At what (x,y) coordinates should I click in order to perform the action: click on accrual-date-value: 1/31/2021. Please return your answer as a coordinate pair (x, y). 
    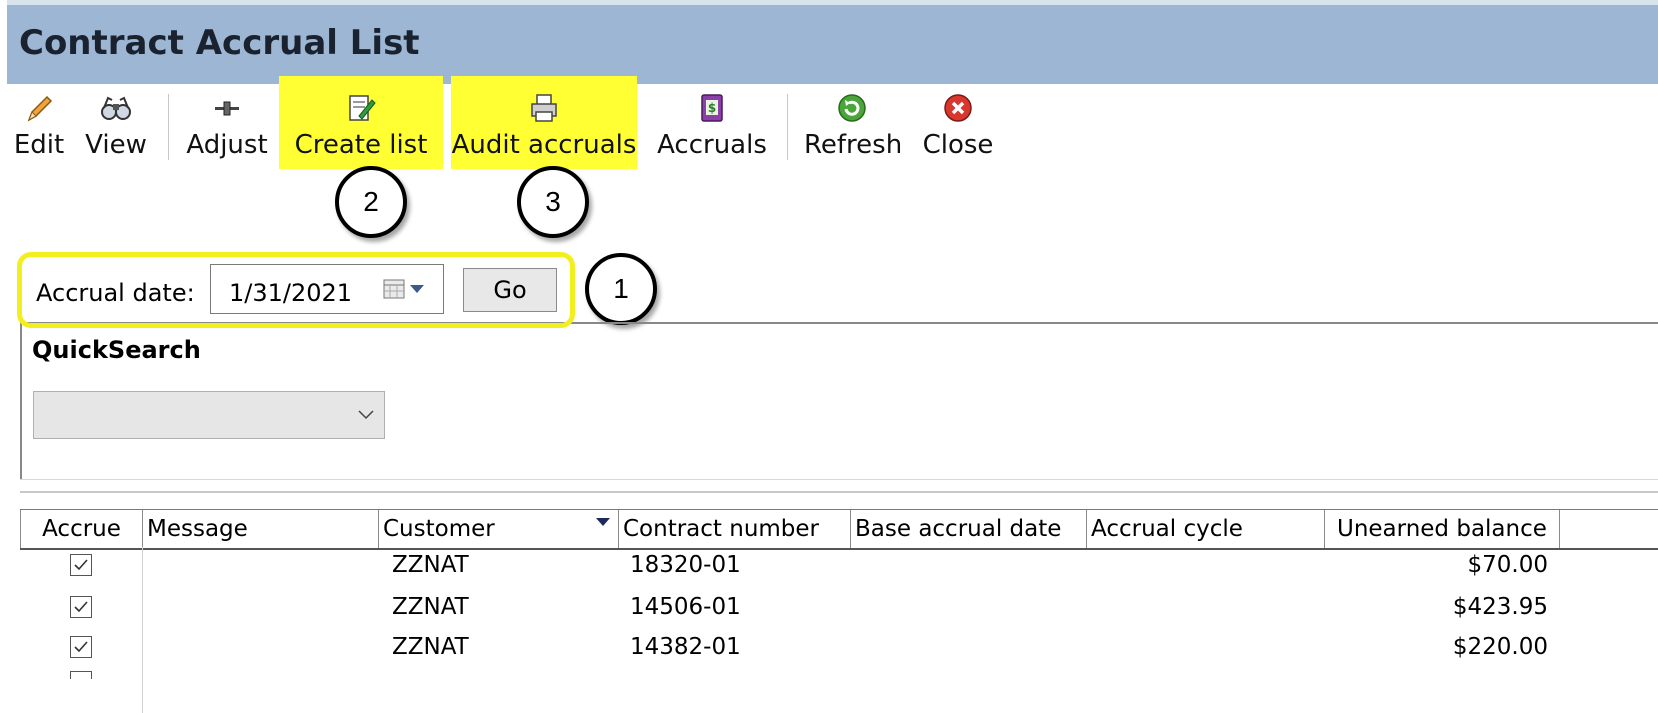
    Looking at the image, I should click on (291, 293).